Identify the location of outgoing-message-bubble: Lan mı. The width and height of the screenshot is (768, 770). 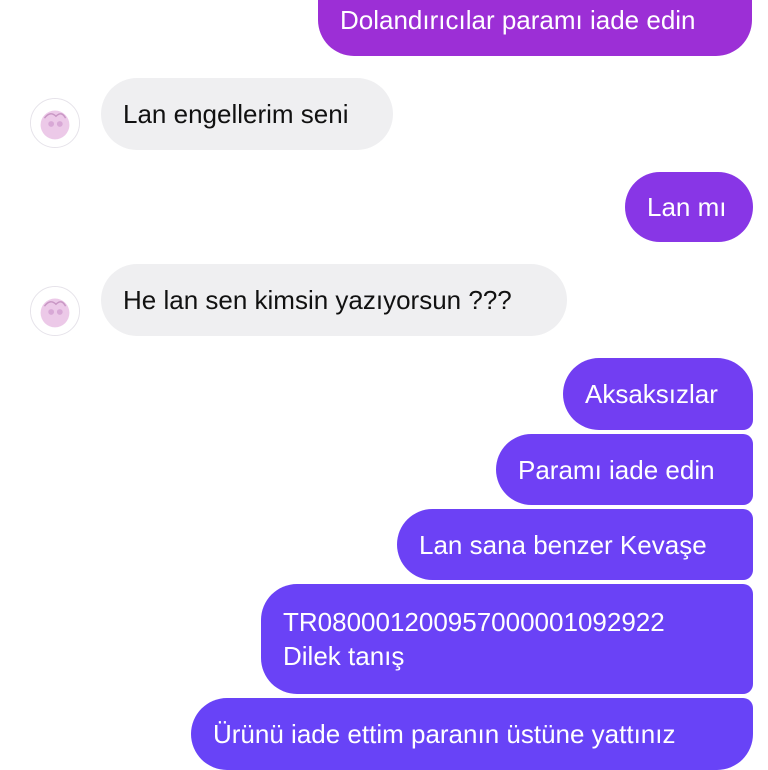
(689, 207).